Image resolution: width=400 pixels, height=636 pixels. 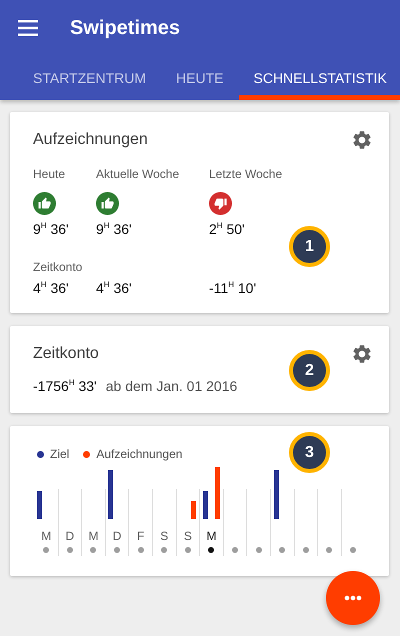 What do you see at coordinates (232, 288) in the screenshot?
I see `balance-value: -11$^{H}$ 10'` at bounding box center [232, 288].